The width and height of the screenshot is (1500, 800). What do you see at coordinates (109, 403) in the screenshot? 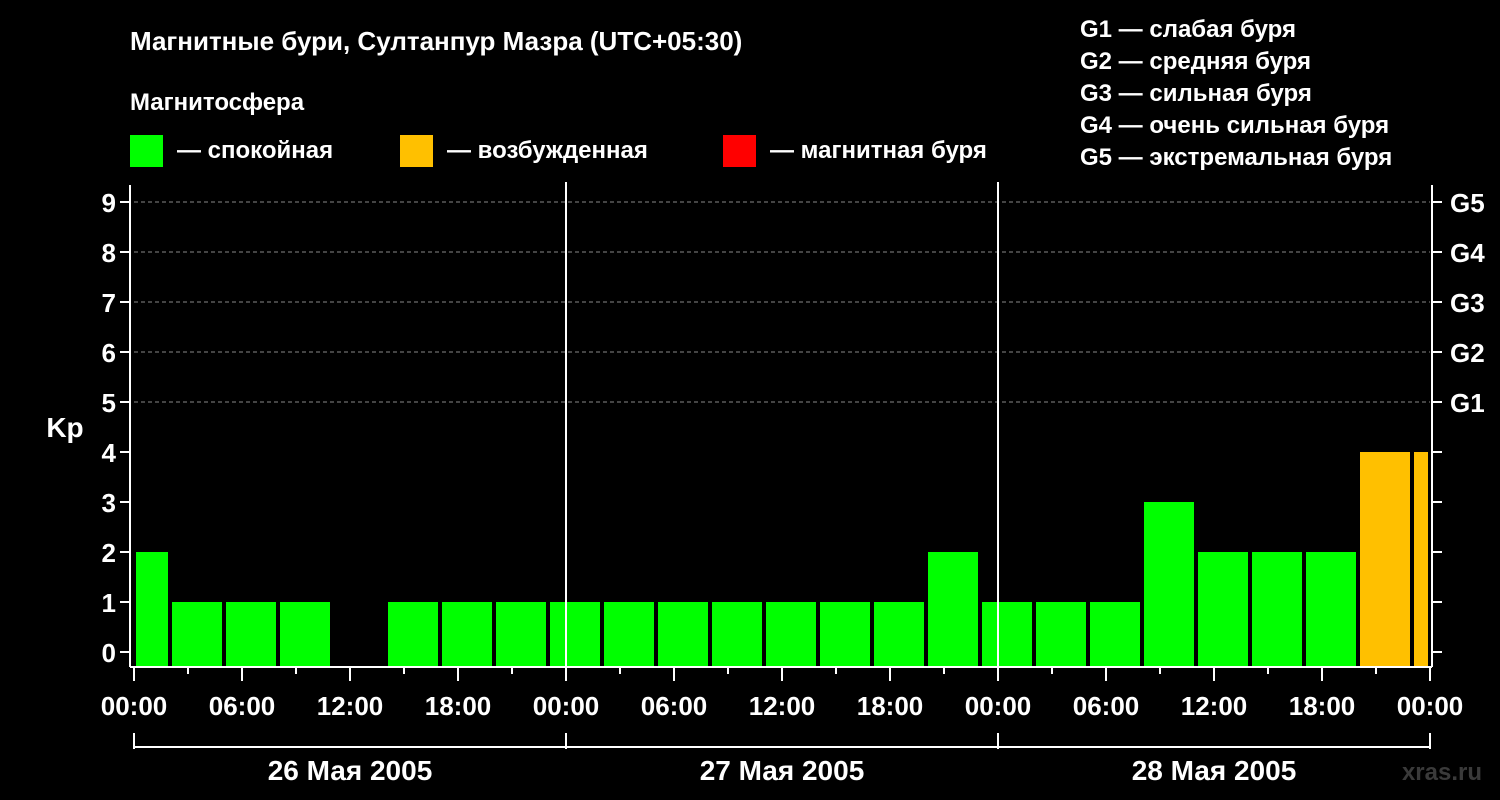
I see `y-tick-label: 5` at bounding box center [109, 403].